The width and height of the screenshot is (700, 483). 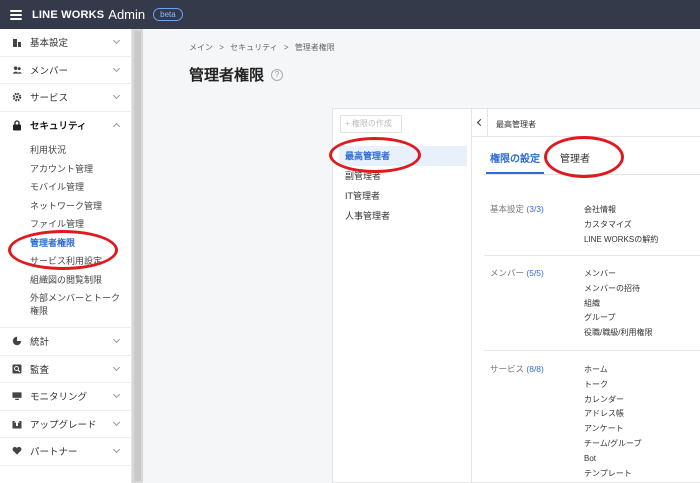 What do you see at coordinates (507, 369) in the screenshot?
I see `category-label: サービス` at bounding box center [507, 369].